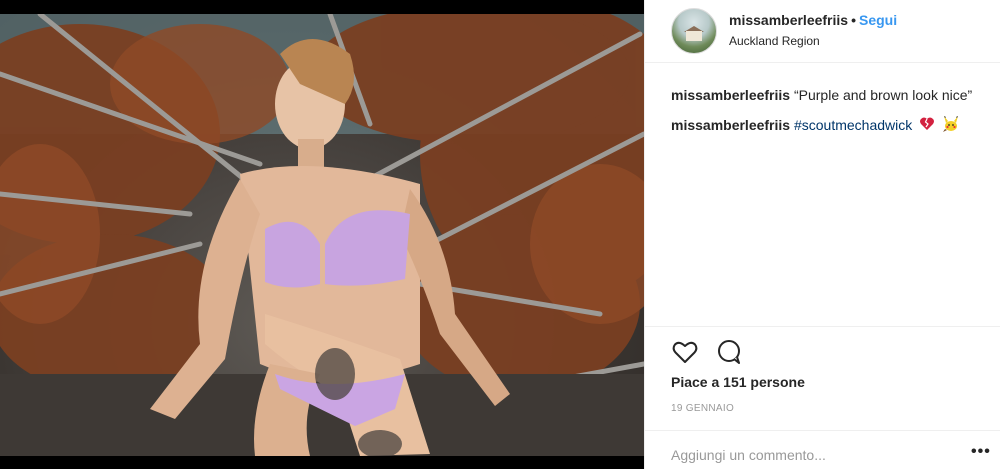  Describe the element at coordinates (878, 20) in the screenshot. I see `follow-button: Segui` at that location.